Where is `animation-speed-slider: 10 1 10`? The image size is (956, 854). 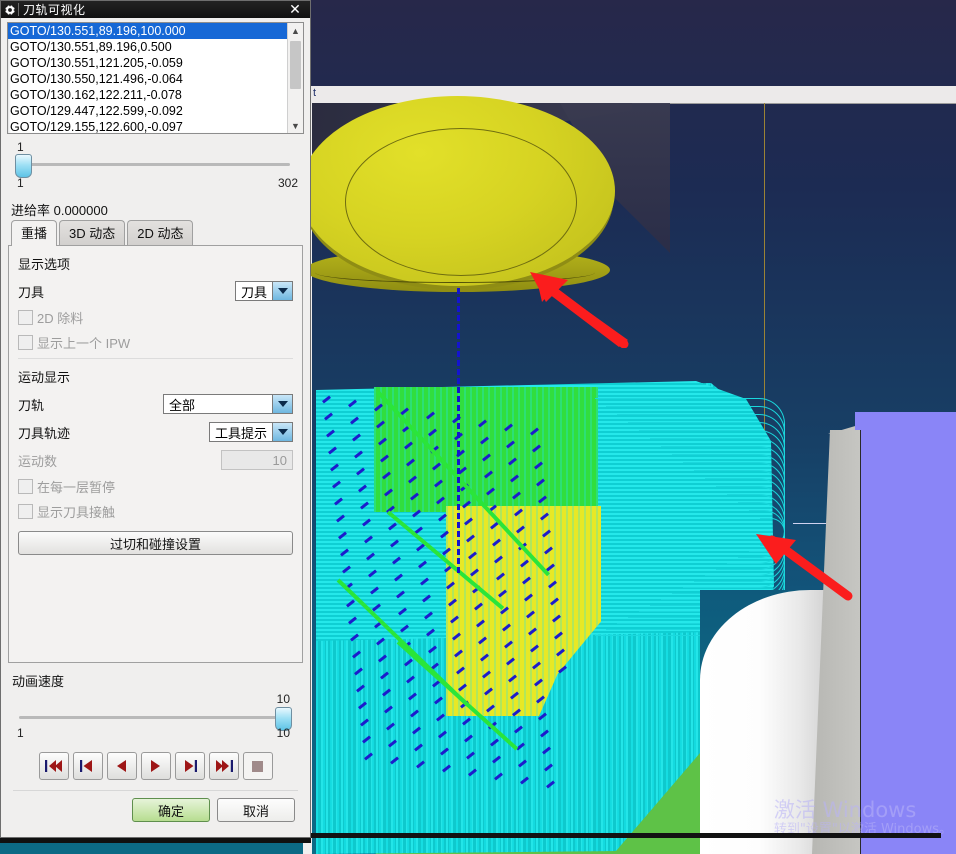
animation-speed-slider: 10 1 10 is located at coordinates (155, 720).